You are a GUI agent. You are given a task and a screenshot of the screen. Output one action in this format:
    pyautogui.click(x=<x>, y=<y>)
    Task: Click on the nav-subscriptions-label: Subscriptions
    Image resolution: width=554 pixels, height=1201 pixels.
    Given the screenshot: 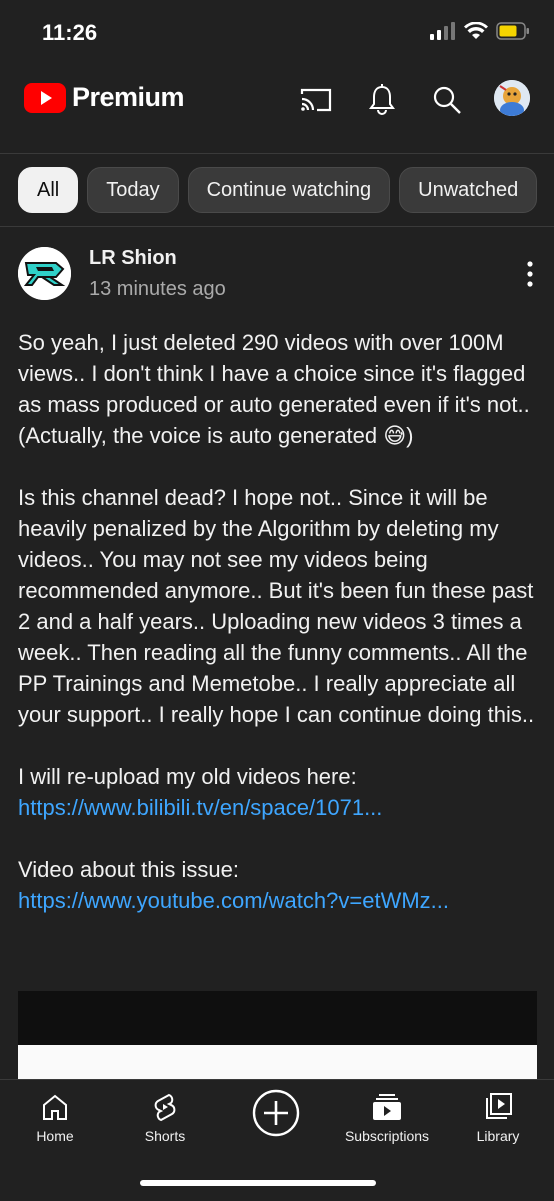 What is the action you would take?
    pyautogui.click(x=387, y=1136)
    